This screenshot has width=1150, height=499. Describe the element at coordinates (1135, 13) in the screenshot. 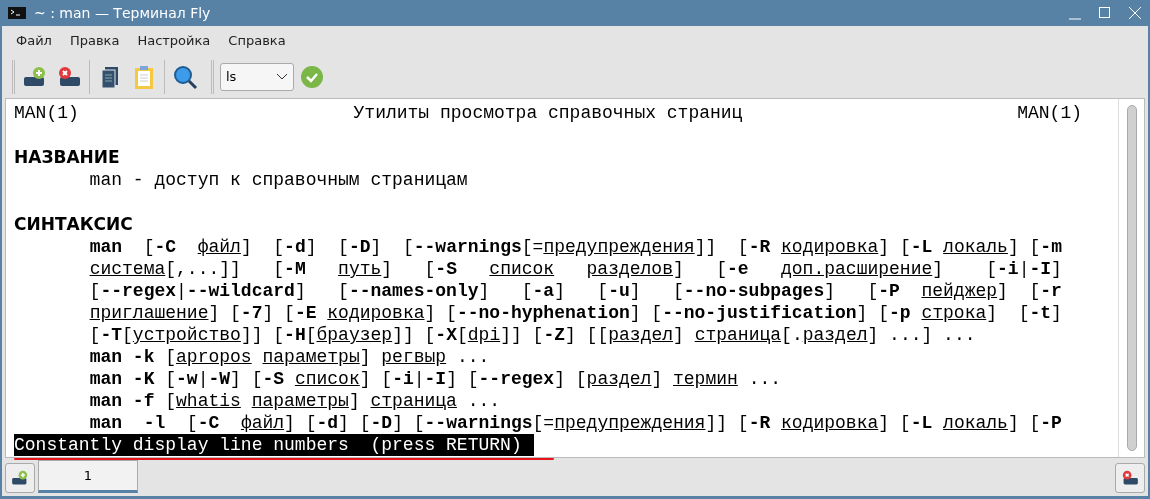

I see `close-icon` at that location.